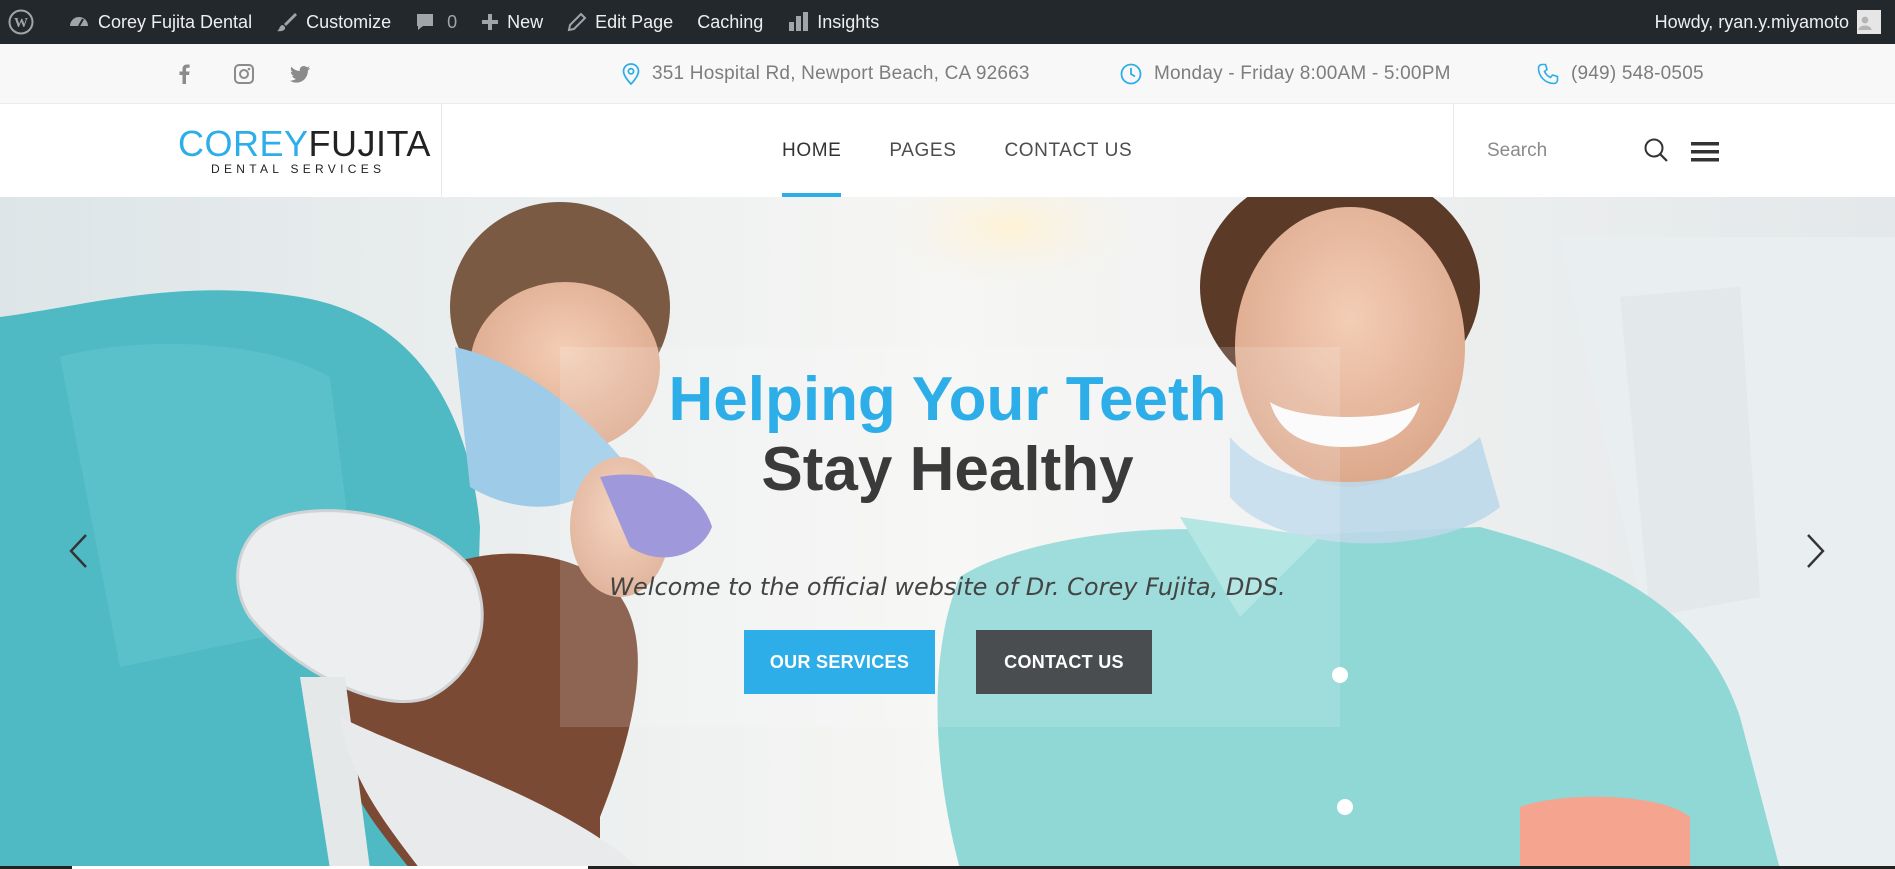 The height and width of the screenshot is (869, 1895). Describe the element at coordinates (839, 662) in the screenshot. I see `our-services-button: OUR SERVICES` at that location.